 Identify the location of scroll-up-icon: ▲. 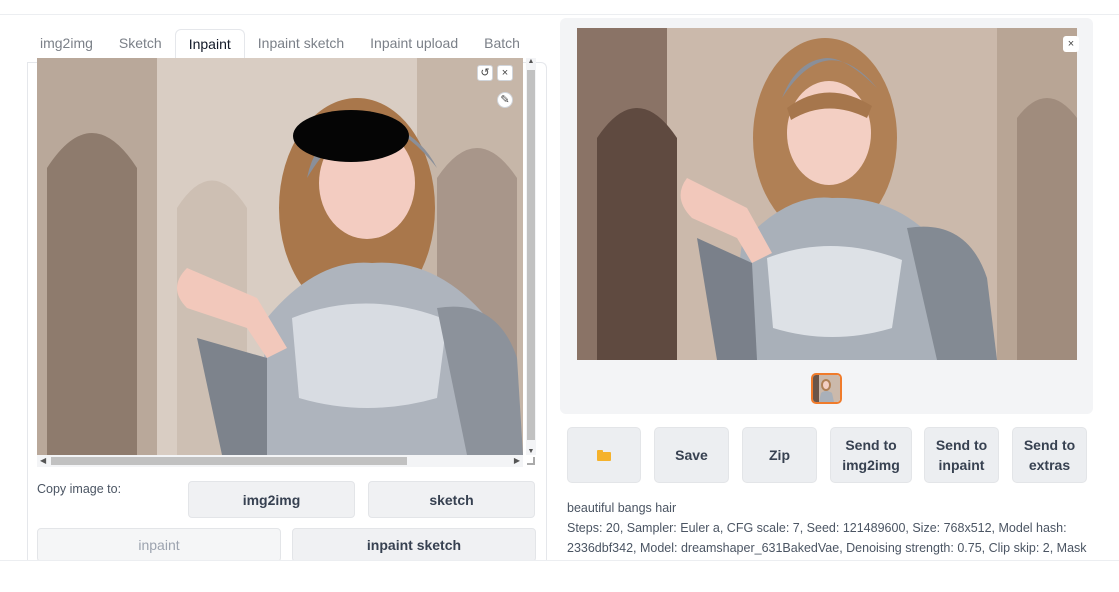
(531, 61).